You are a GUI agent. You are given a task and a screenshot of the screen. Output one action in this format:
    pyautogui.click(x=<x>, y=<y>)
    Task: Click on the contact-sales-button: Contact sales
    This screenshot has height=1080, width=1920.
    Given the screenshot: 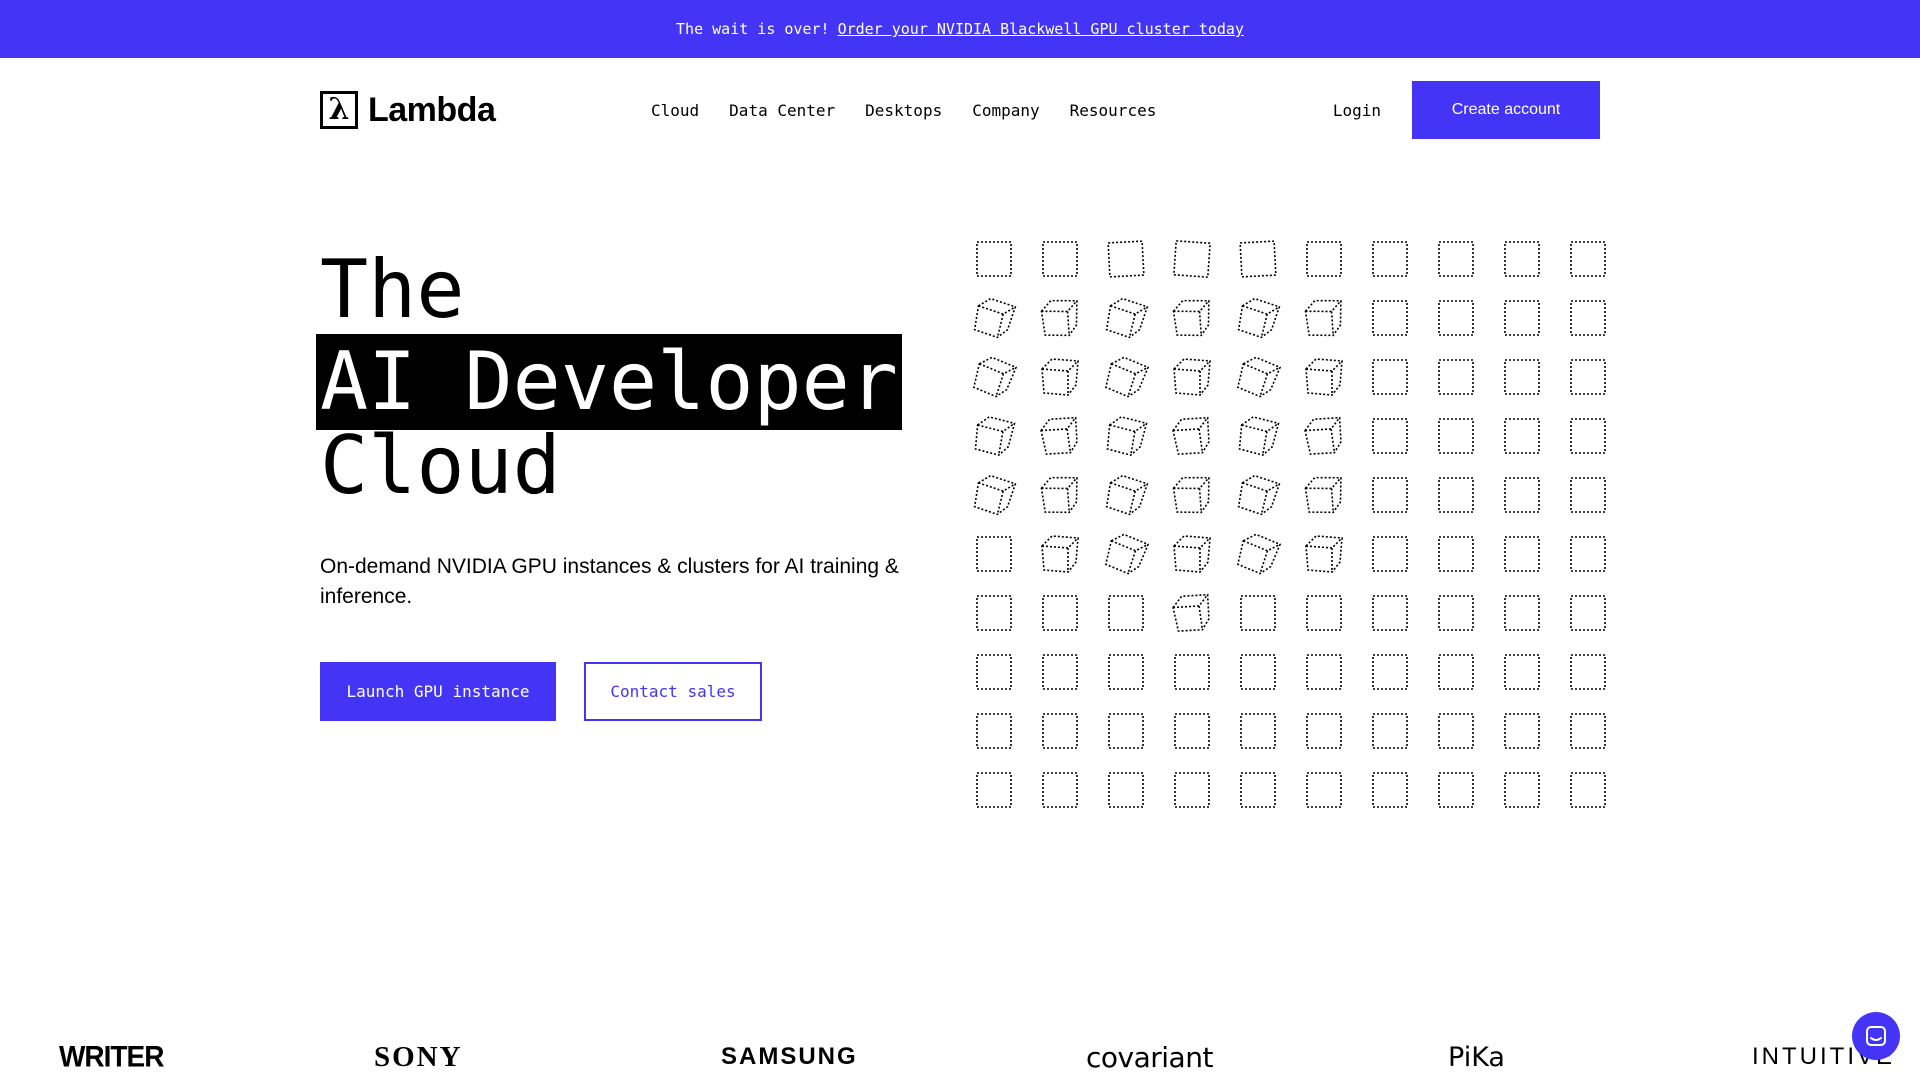 What is the action you would take?
    pyautogui.click(x=673, y=691)
    